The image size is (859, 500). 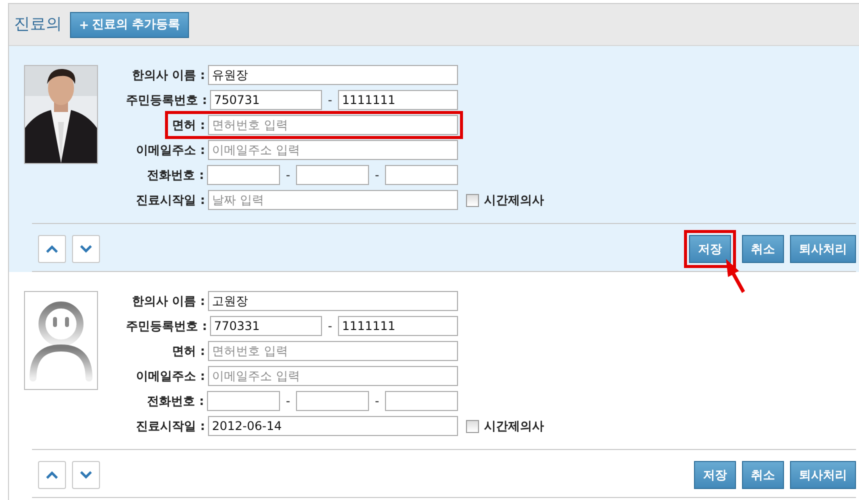 I want to click on page-title: 진료의, so click(x=38, y=24).